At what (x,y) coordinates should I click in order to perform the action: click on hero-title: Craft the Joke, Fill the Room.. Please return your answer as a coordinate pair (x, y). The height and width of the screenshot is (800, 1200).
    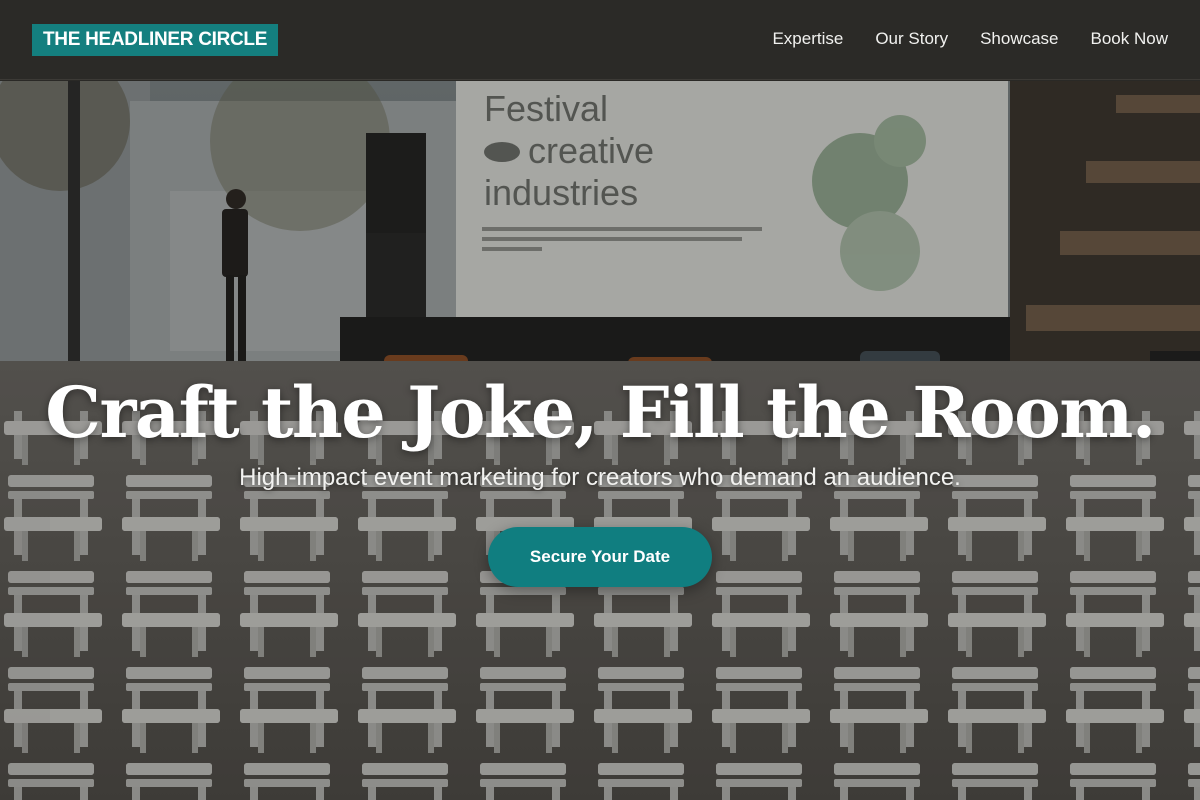
    Looking at the image, I should click on (600, 412).